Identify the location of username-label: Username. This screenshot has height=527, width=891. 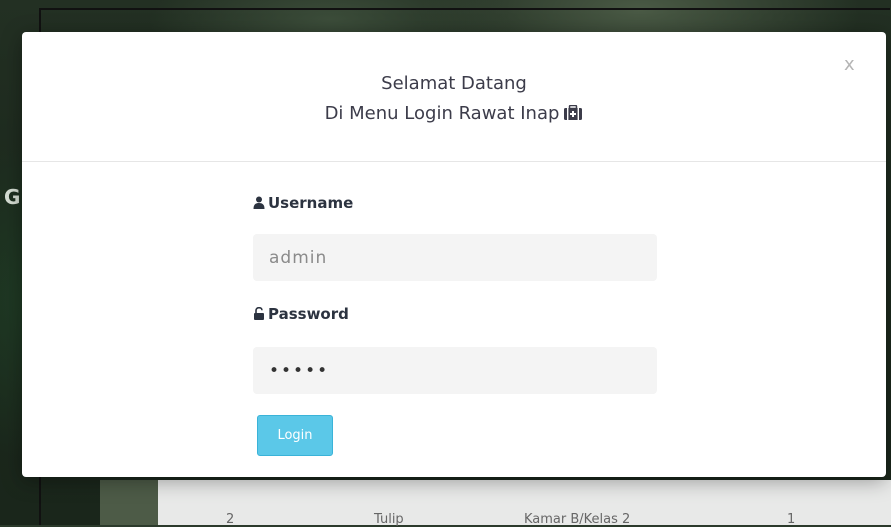
(303, 203).